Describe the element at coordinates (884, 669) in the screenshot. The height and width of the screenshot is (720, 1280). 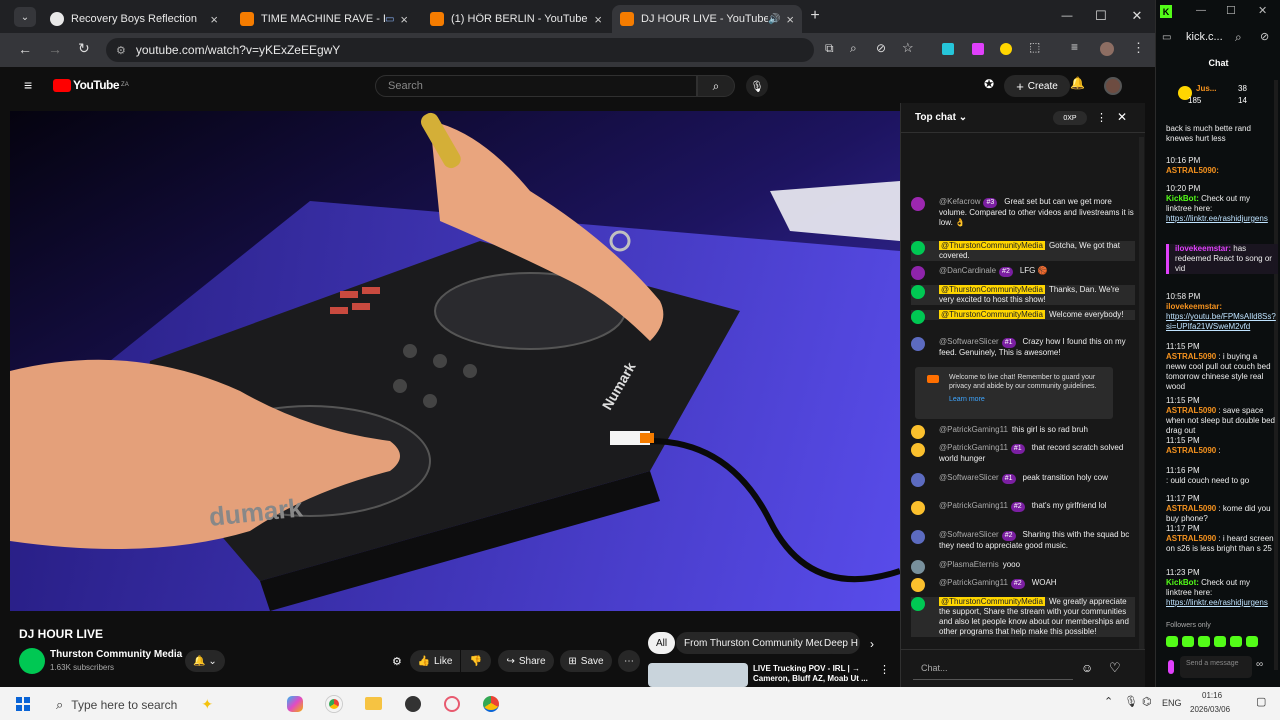
I see `recommended-more-icon: ⋮` at that location.